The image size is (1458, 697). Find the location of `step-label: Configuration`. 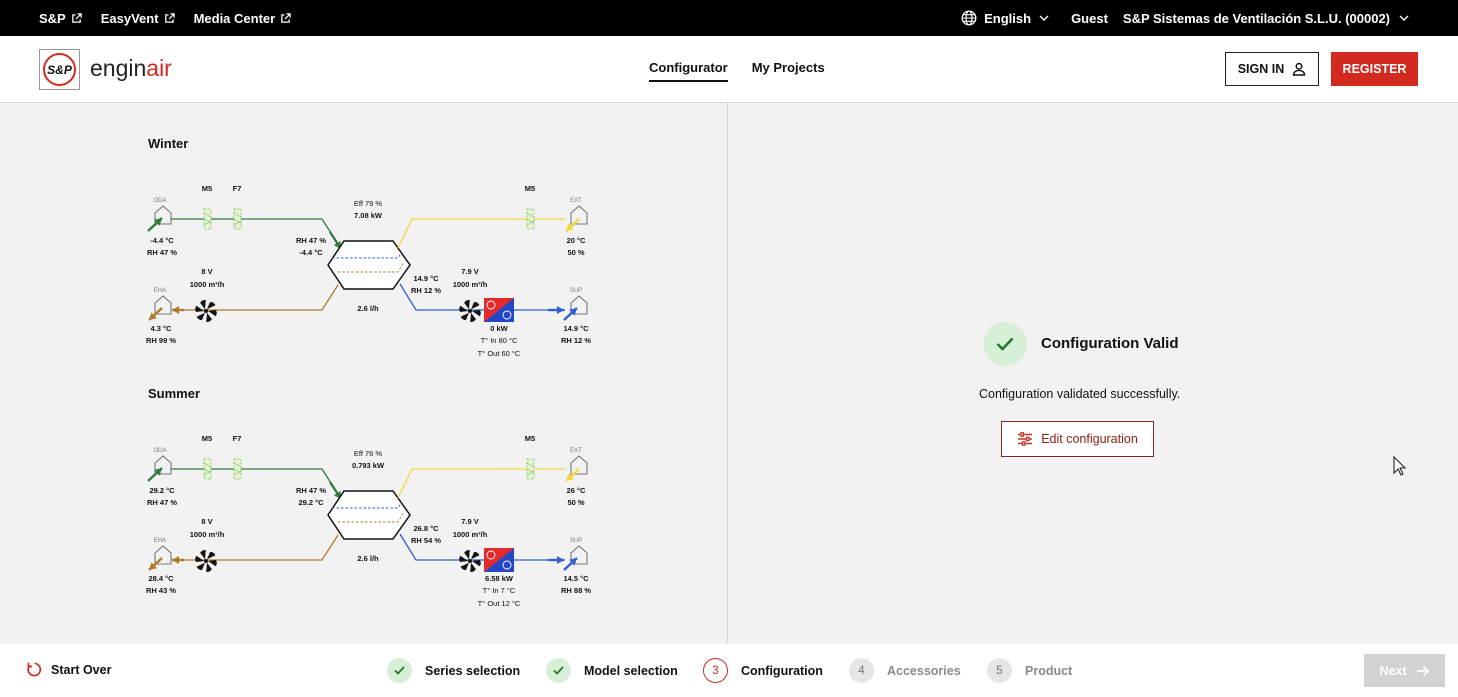

step-label: Configuration is located at coordinates (782, 670).